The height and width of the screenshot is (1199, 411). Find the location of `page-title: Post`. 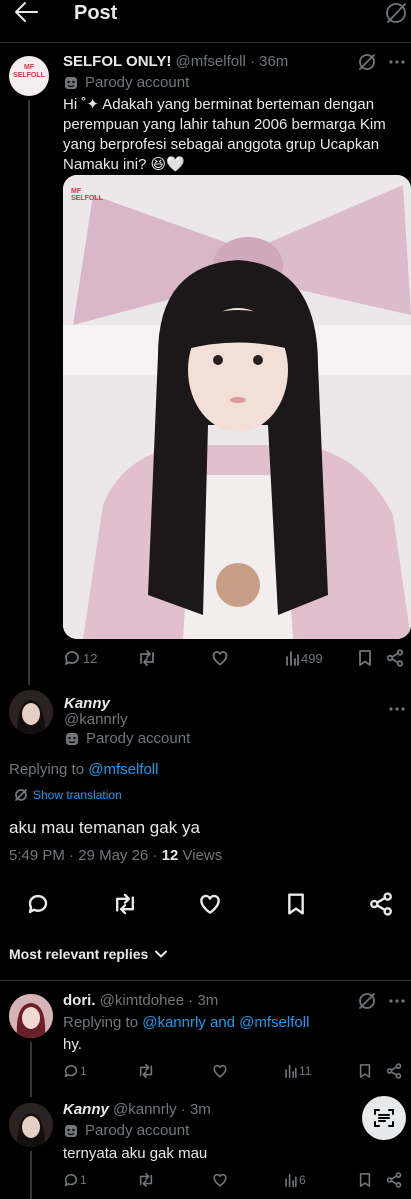

page-title: Post is located at coordinates (96, 13).